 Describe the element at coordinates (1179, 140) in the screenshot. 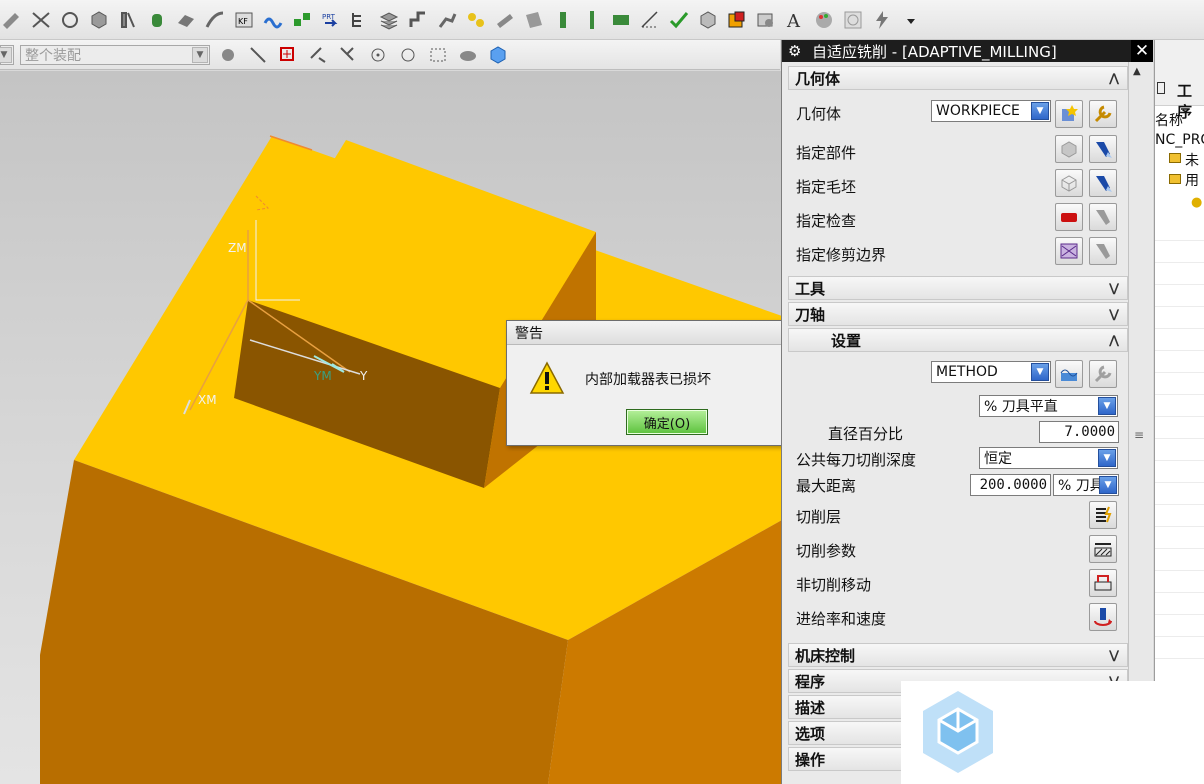

I see `nc-program-root: NC_PRO` at that location.